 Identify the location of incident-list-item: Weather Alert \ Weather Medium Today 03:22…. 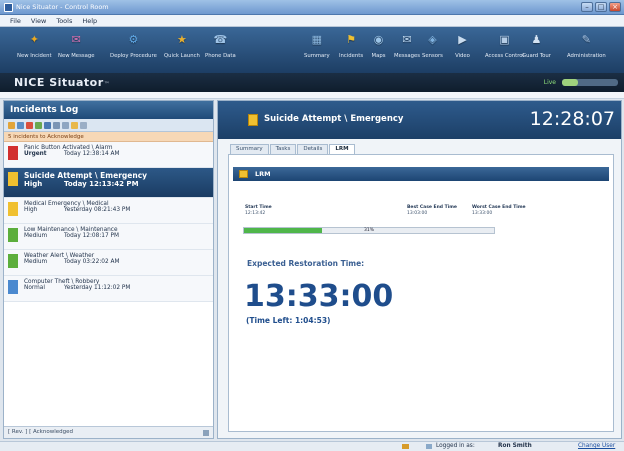
(108, 263).